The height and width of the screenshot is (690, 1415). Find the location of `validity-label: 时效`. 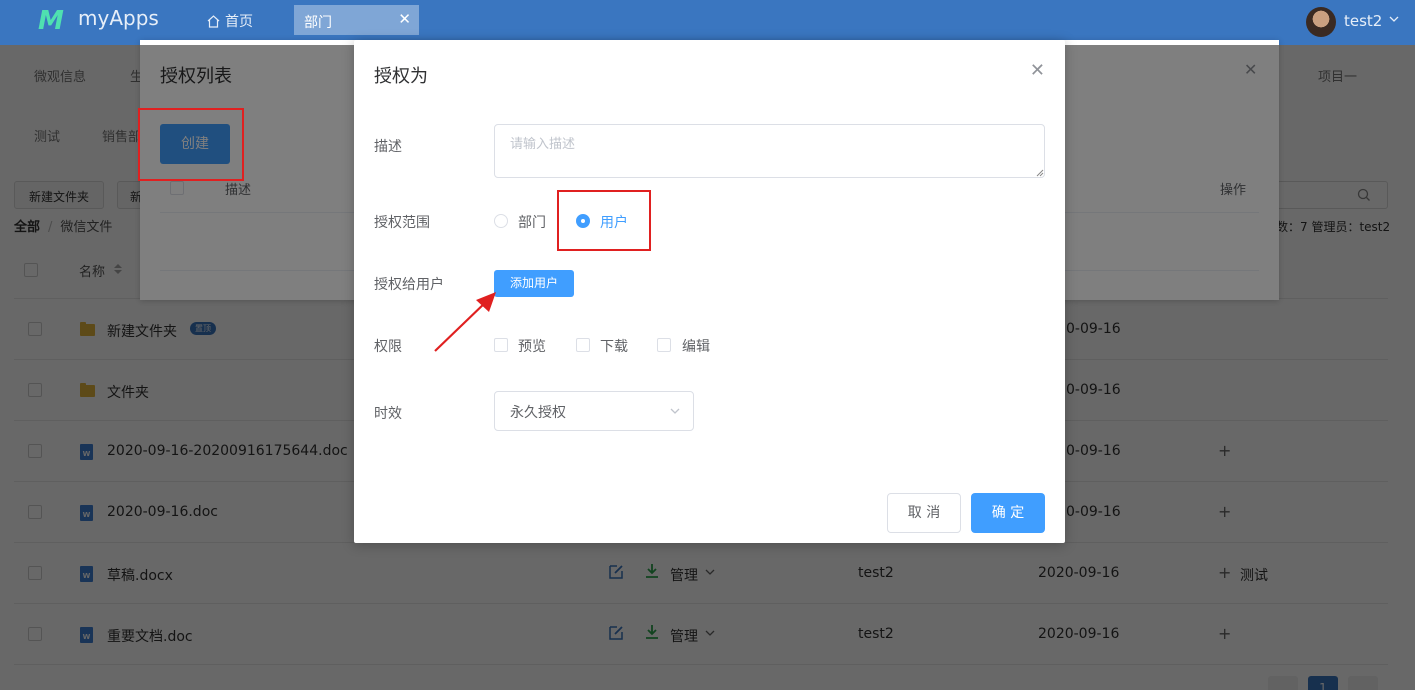

validity-label: 时效 is located at coordinates (388, 414).